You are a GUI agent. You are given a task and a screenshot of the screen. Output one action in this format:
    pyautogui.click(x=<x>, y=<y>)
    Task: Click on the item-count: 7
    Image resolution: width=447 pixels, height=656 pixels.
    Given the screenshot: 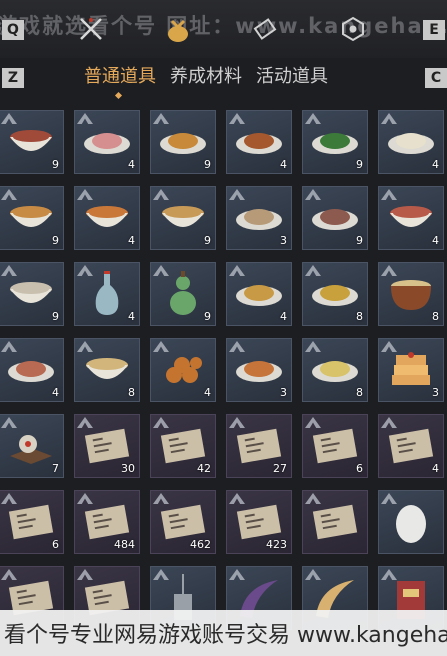 What is the action you would take?
    pyautogui.click(x=55, y=468)
    